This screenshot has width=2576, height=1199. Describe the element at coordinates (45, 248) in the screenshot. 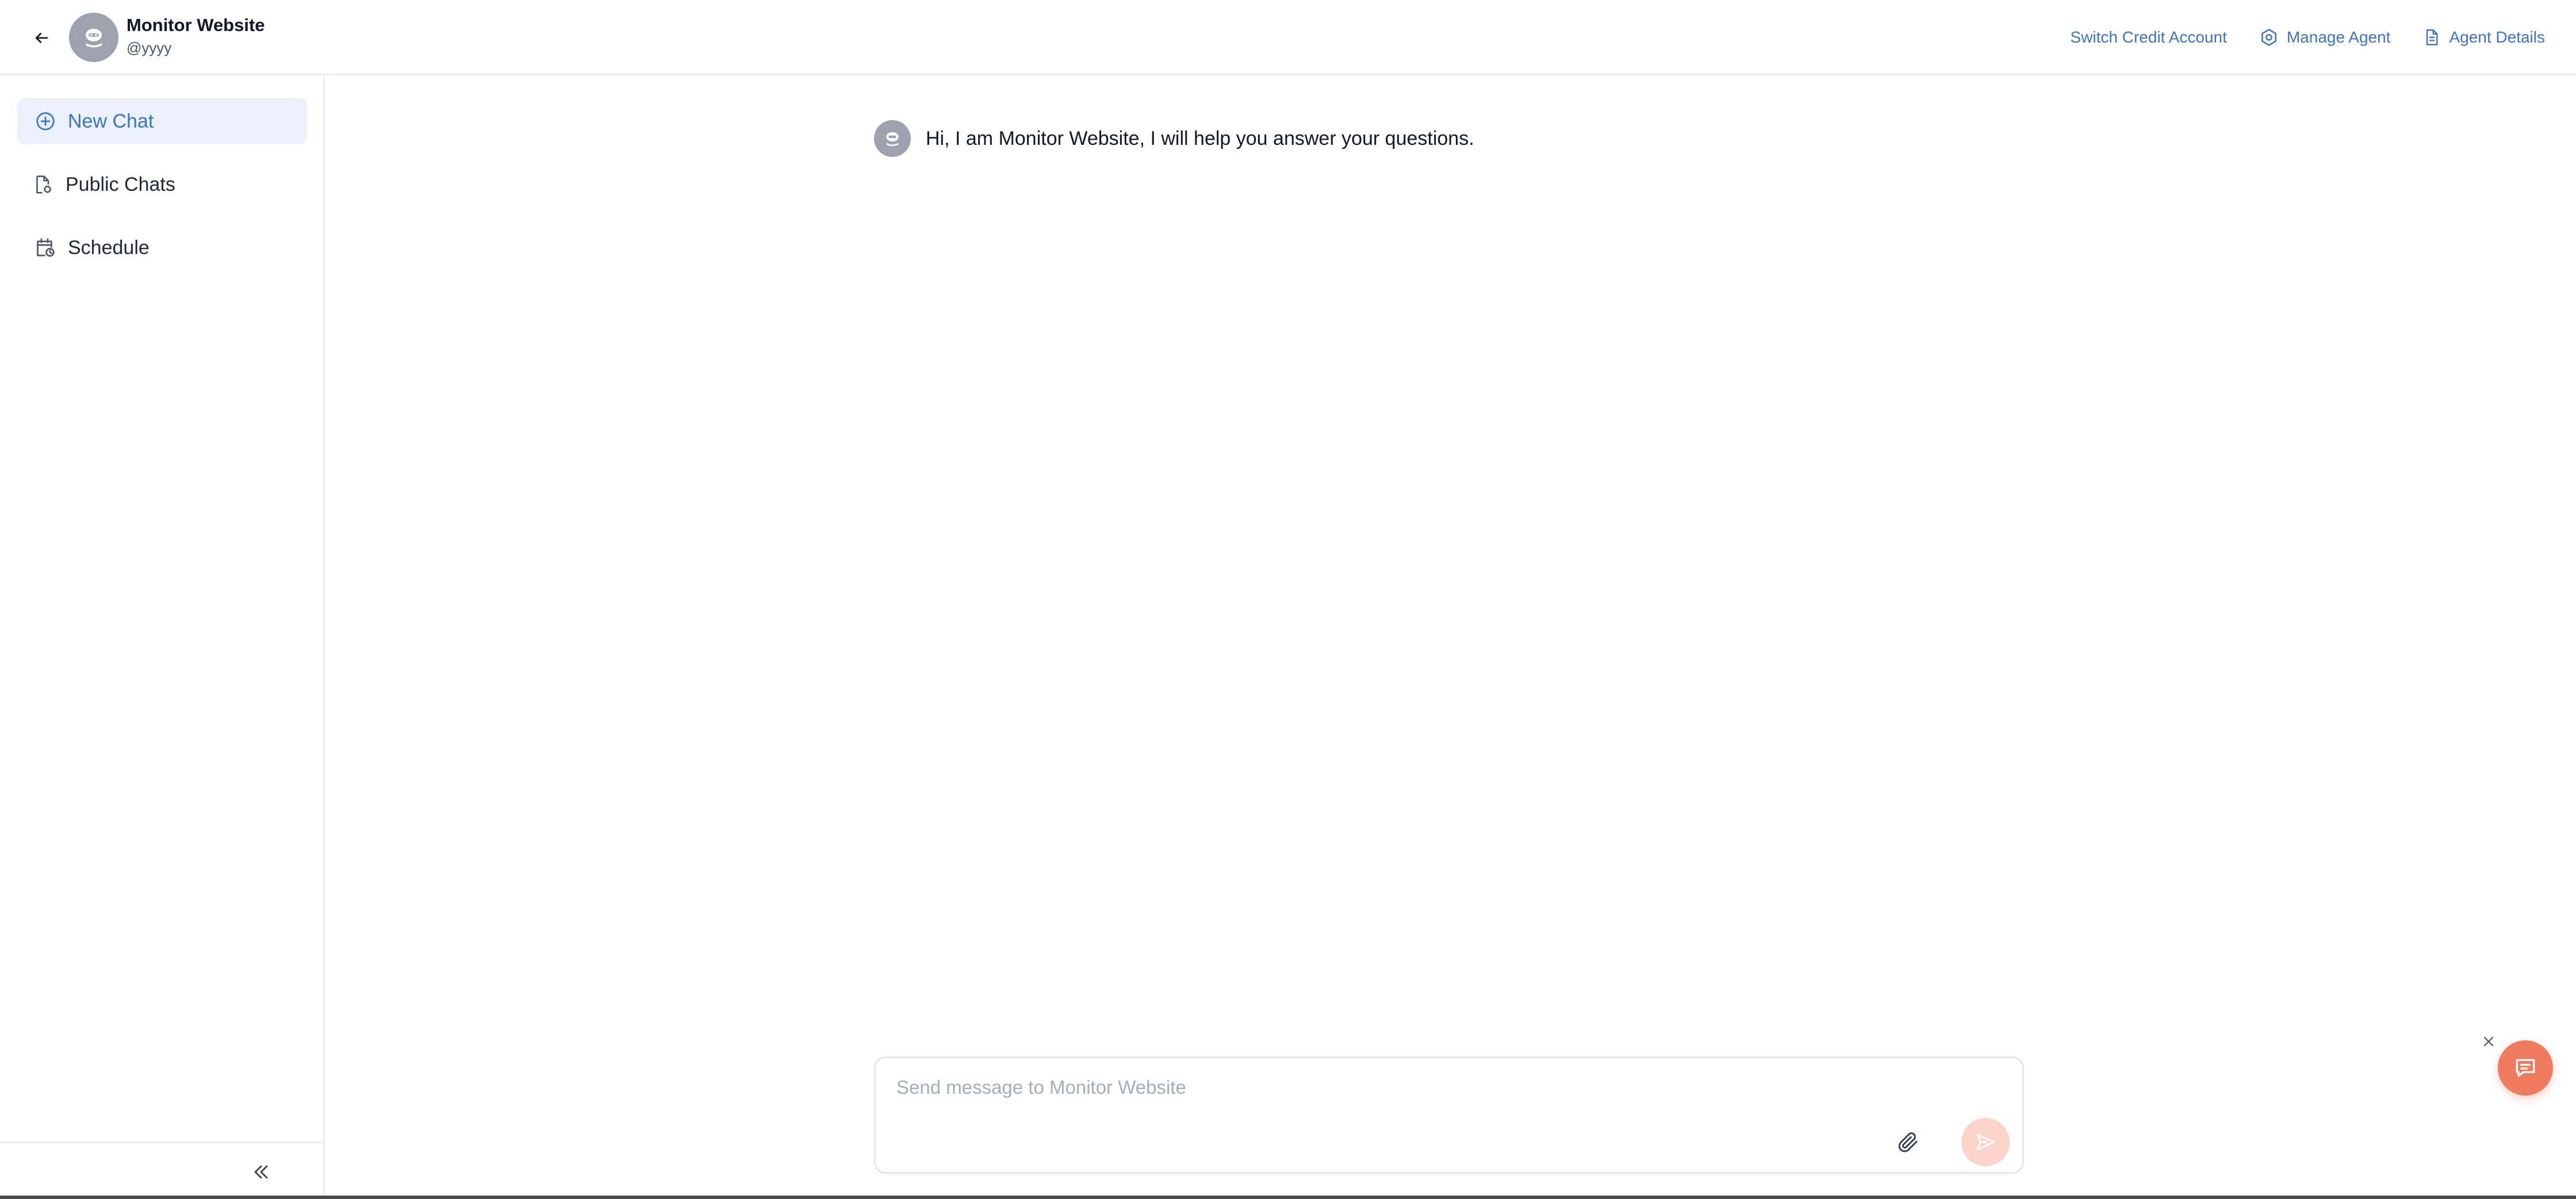

I see `calendar-clock-icon` at that location.